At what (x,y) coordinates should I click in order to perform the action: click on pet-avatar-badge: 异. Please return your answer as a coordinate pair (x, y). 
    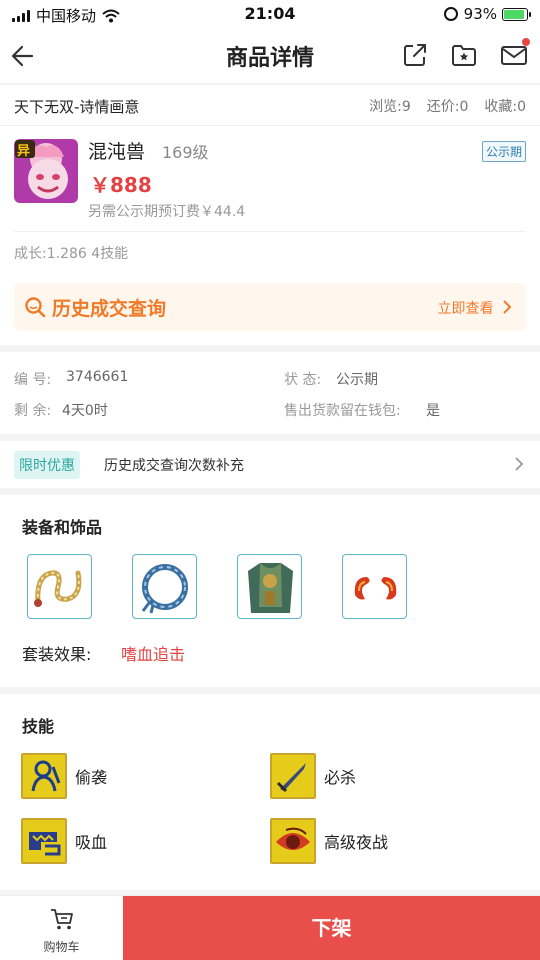
    Looking at the image, I should click on (24, 151).